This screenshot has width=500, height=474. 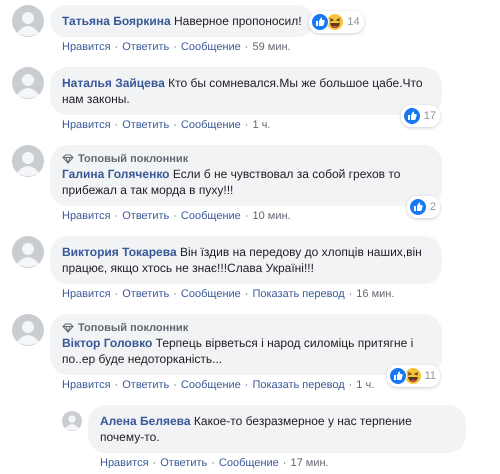 What do you see at coordinates (116, 21) in the screenshot?
I see `author-link: Татьяна Бояркина` at bounding box center [116, 21].